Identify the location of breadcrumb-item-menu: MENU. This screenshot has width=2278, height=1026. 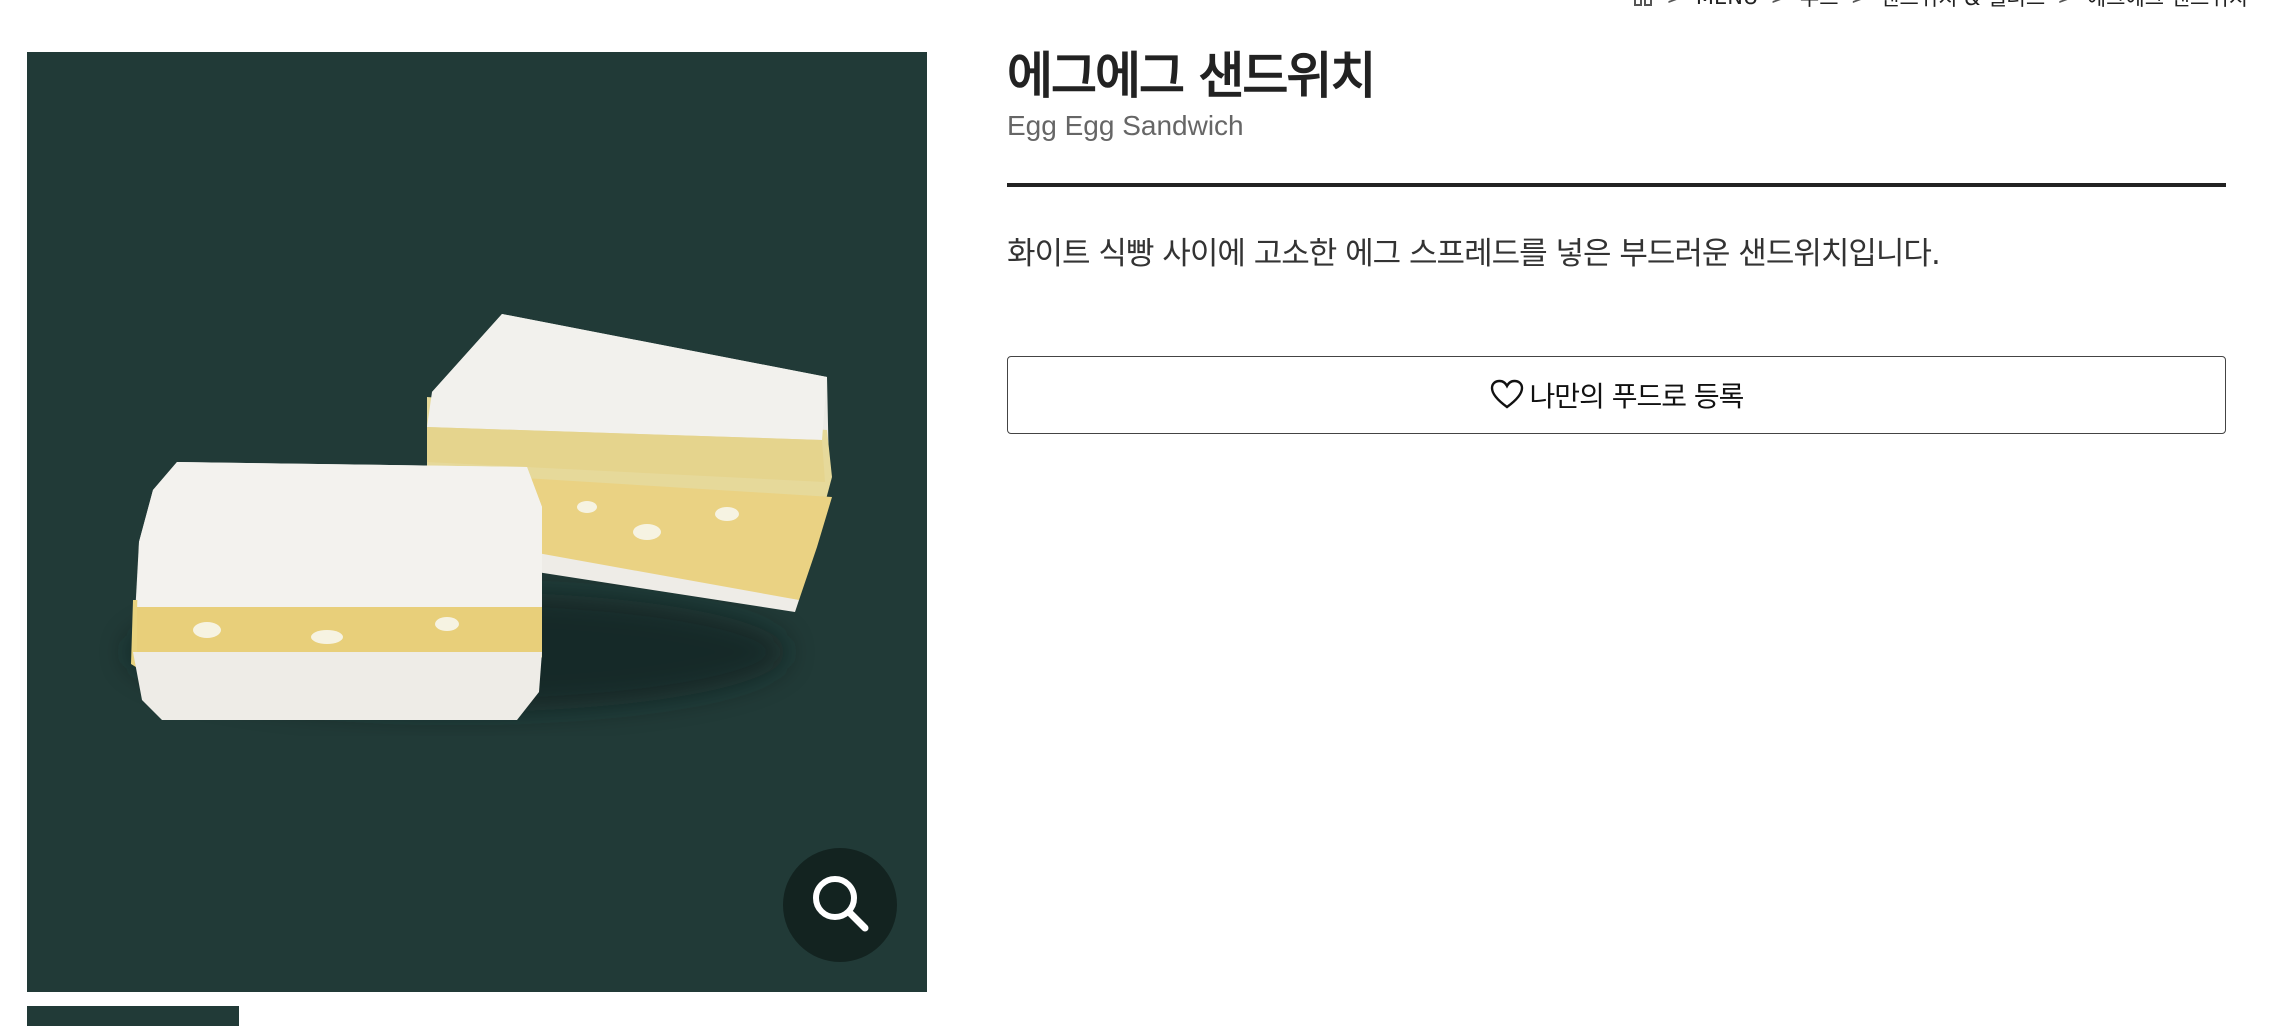
(1727, 4).